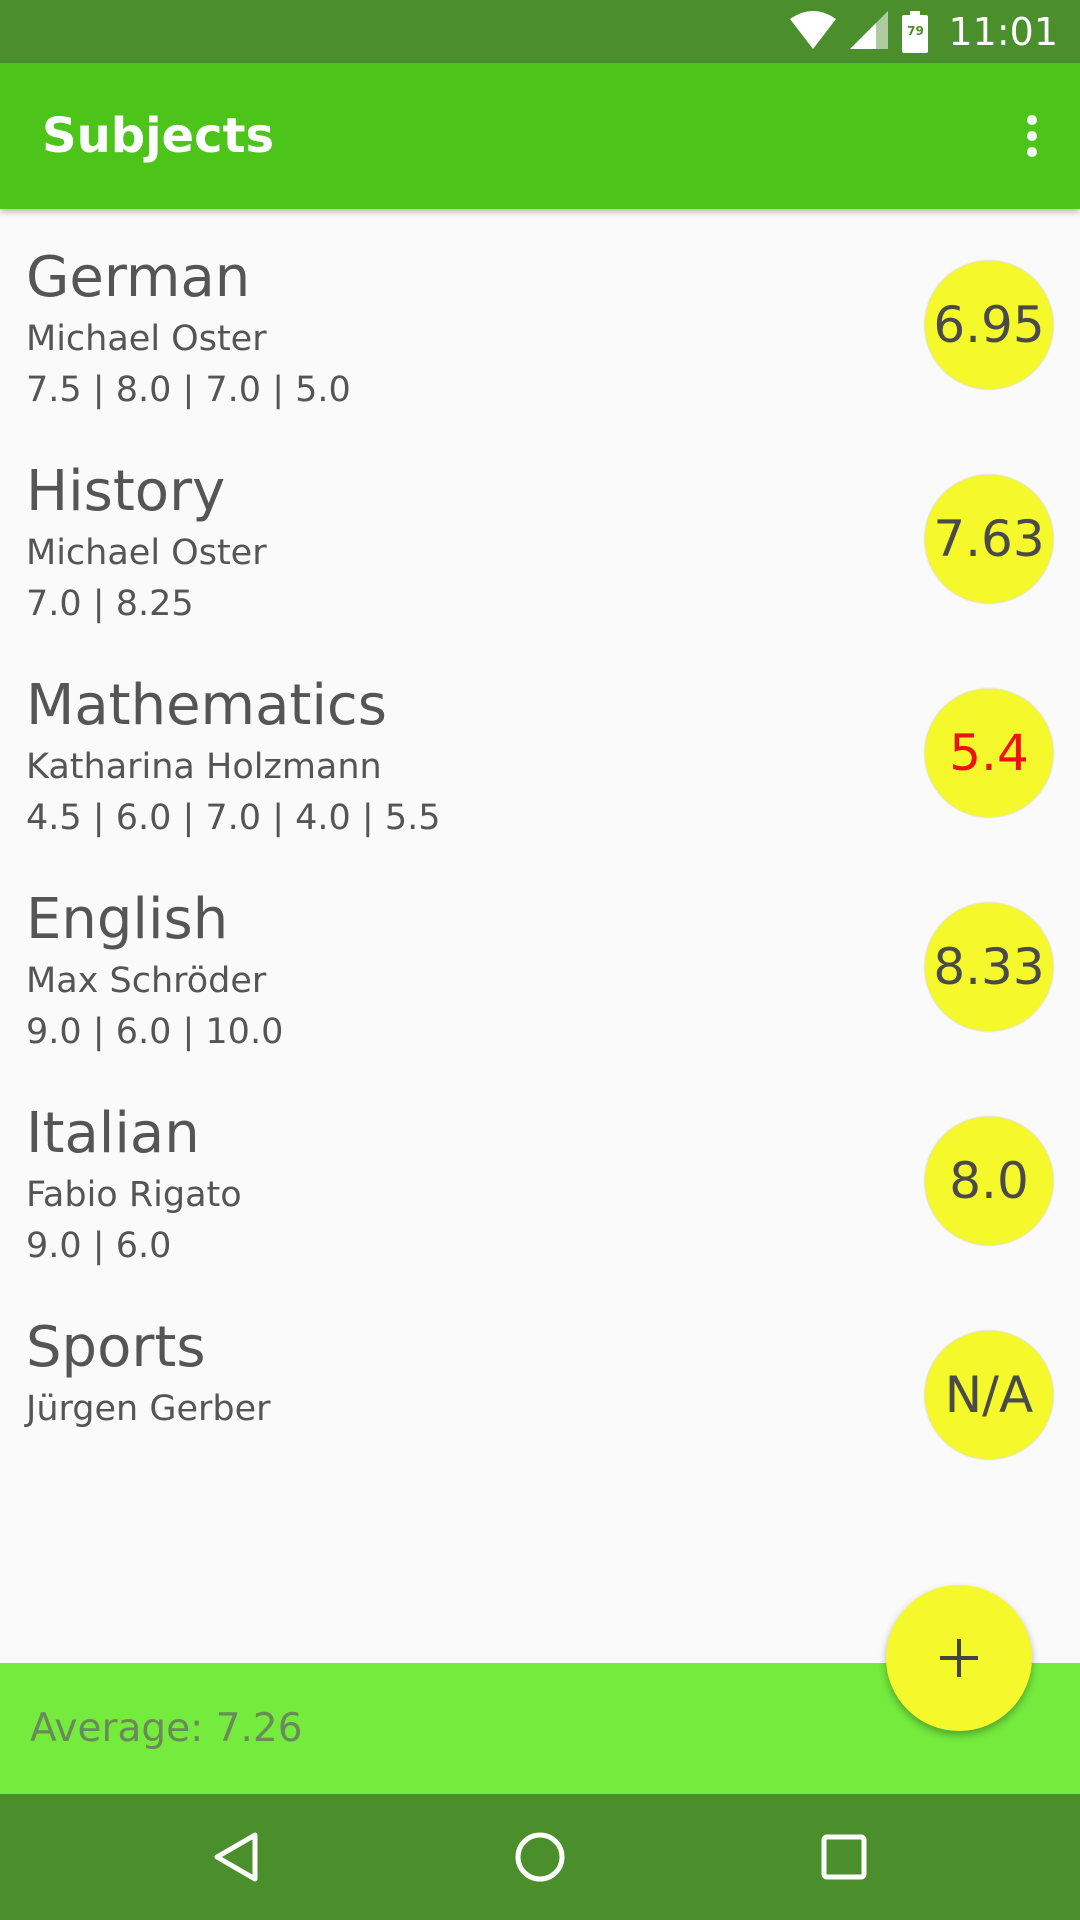 The width and height of the screenshot is (1080, 1920). What do you see at coordinates (869, 31) in the screenshot?
I see `cell-signal-icon` at bounding box center [869, 31].